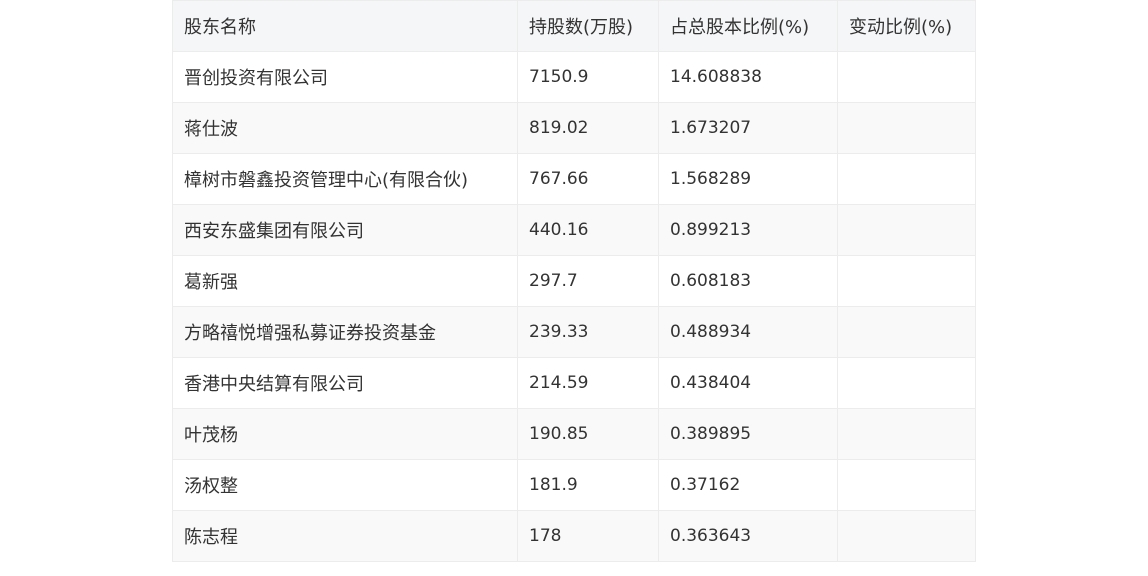 This screenshot has width=1148, height=576. What do you see at coordinates (748, 383) in the screenshot?
I see `share-ratio-cell: 0.438404` at bounding box center [748, 383].